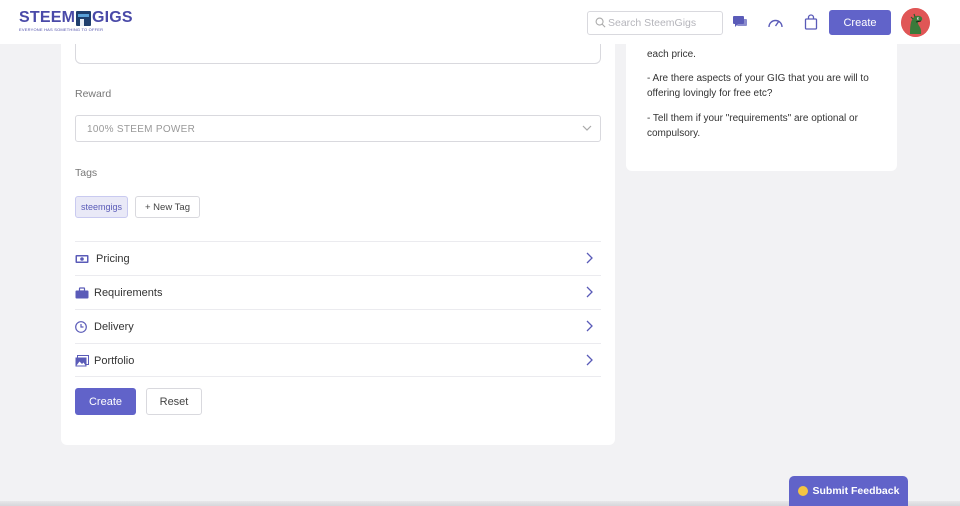 This screenshot has width=960, height=506. Describe the element at coordinates (338, 292) in the screenshot. I see `section-requirements: Requirements` at that location.